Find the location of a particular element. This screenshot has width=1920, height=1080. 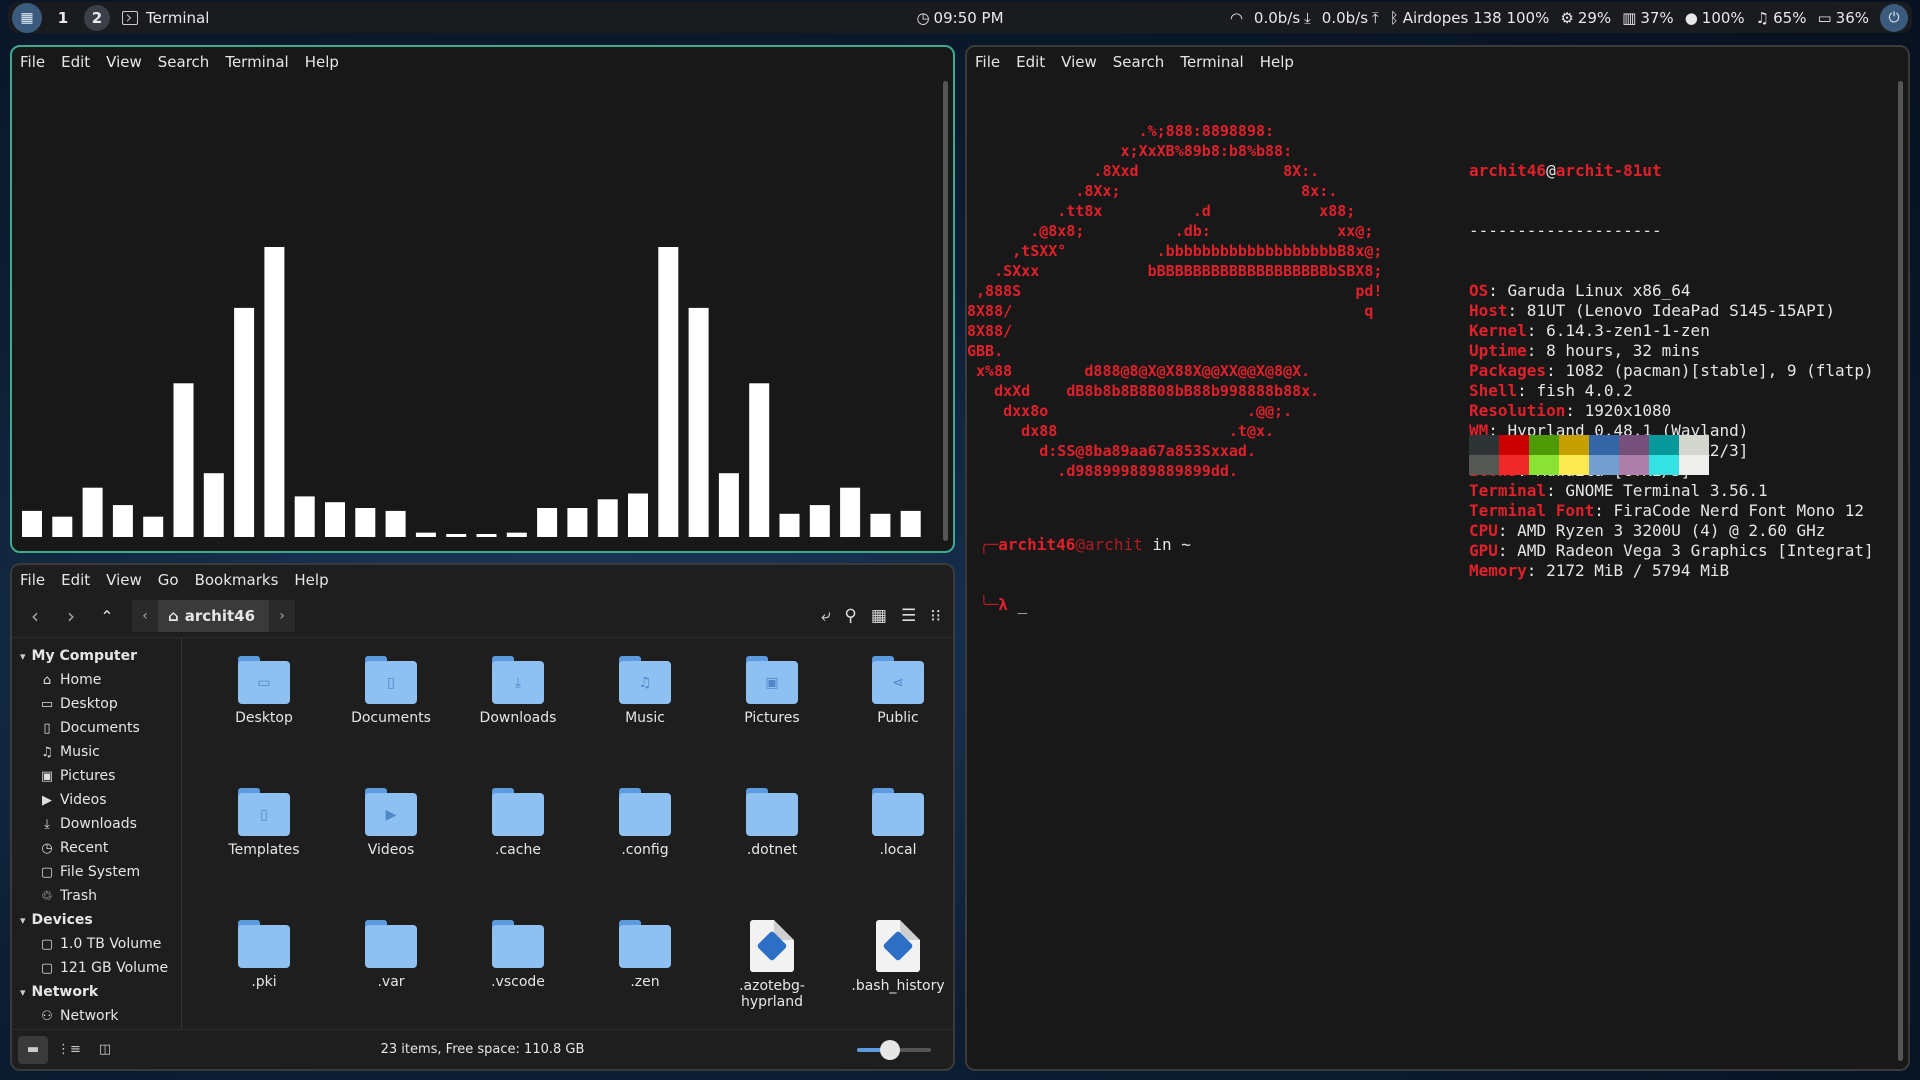

folder-icon: ▭ is located at coordinates (47, 704).